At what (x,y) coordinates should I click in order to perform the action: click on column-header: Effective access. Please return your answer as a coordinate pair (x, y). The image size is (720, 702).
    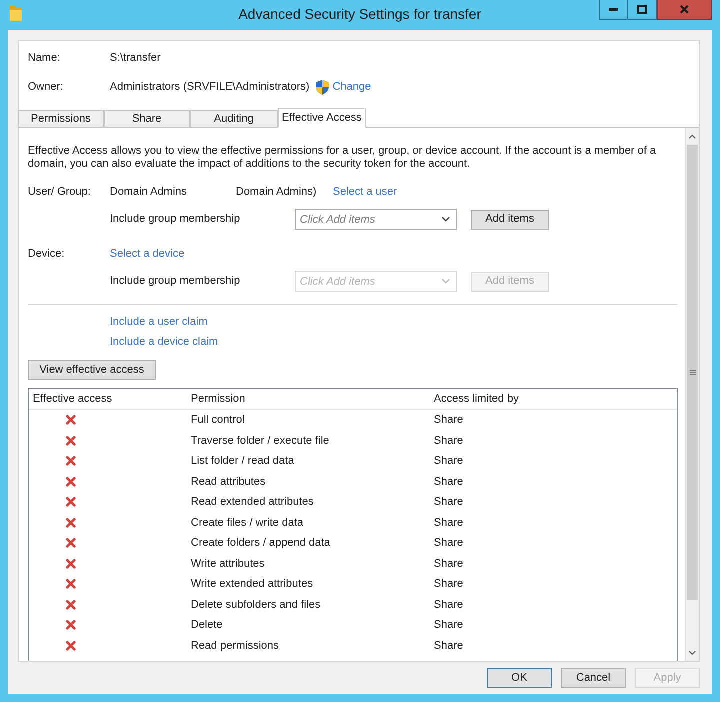
    Looking at the image, I should click on (108, 399).